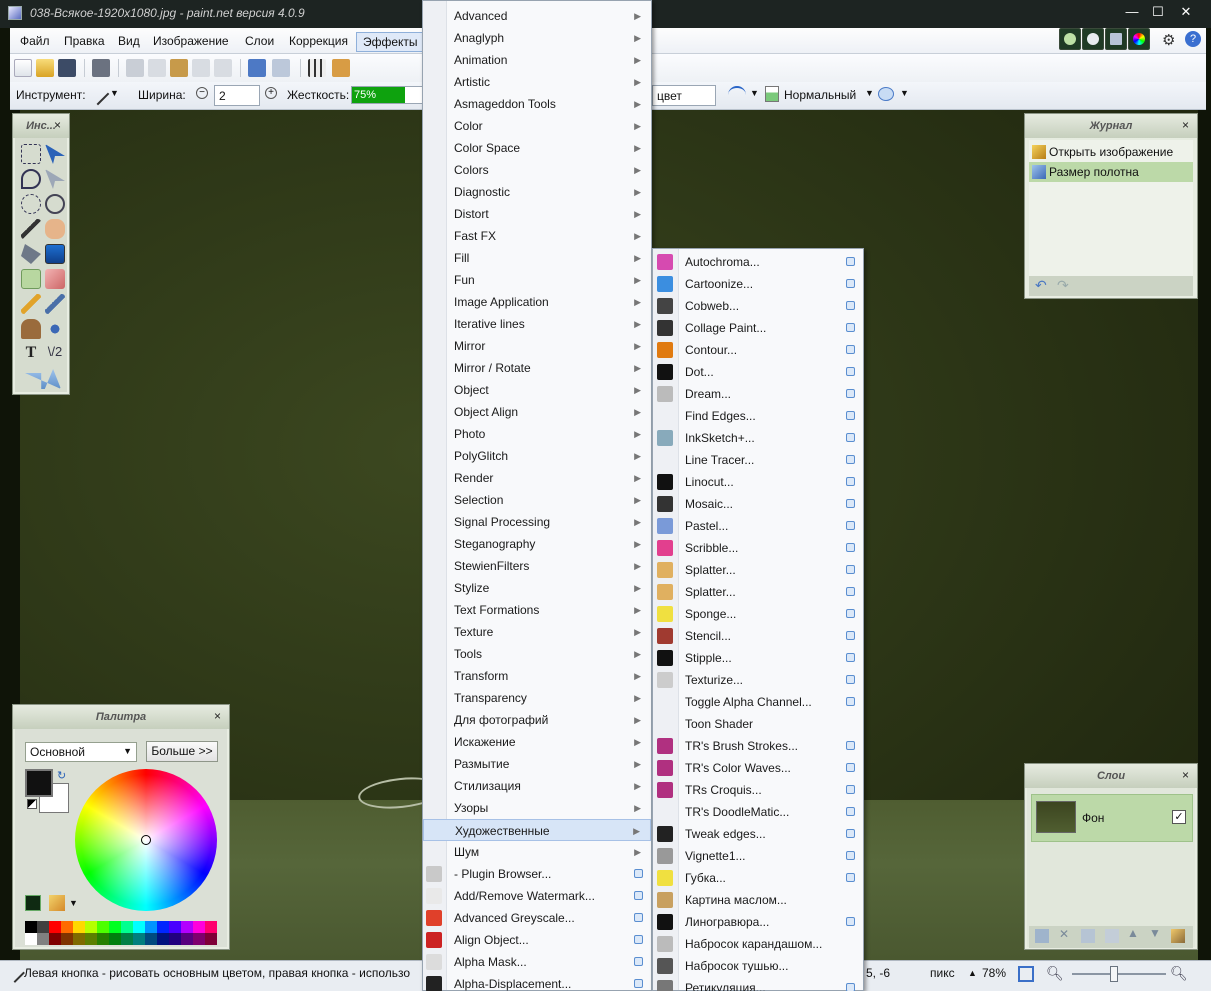 This screenshot has height=991, width=1211. Describe the element at coordinates (55, 279) in the screenshot. I see `eraser-icon` at that location.